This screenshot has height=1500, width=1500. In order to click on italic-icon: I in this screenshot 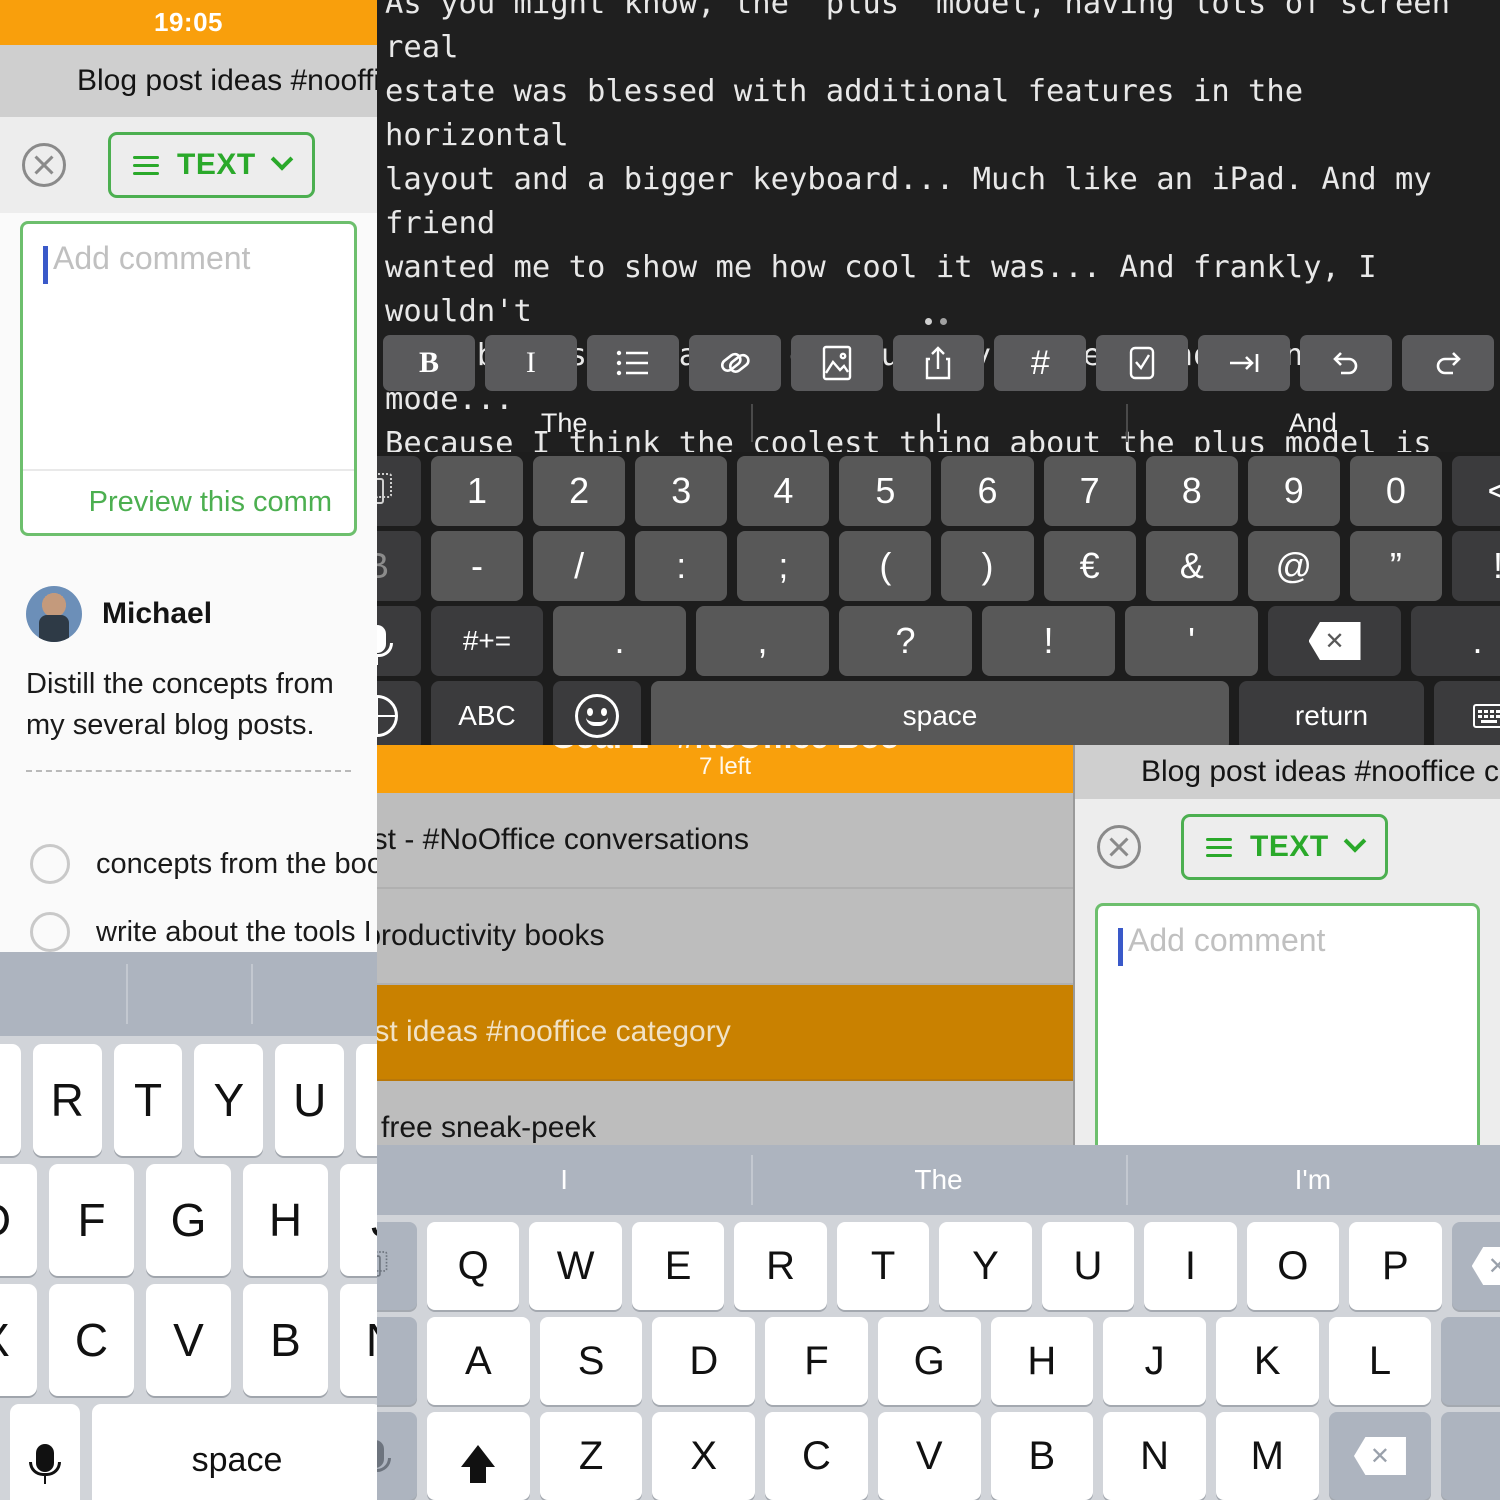, I will do `click(530, 363)`.